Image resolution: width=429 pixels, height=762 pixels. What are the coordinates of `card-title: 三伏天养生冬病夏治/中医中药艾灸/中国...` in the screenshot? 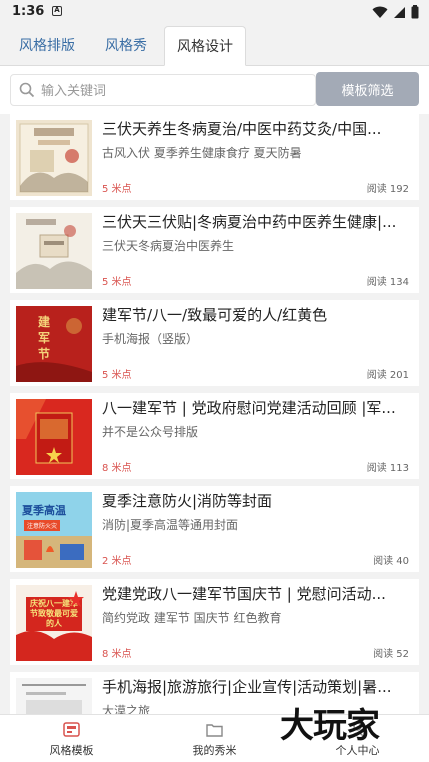 It's located at (242, 129).